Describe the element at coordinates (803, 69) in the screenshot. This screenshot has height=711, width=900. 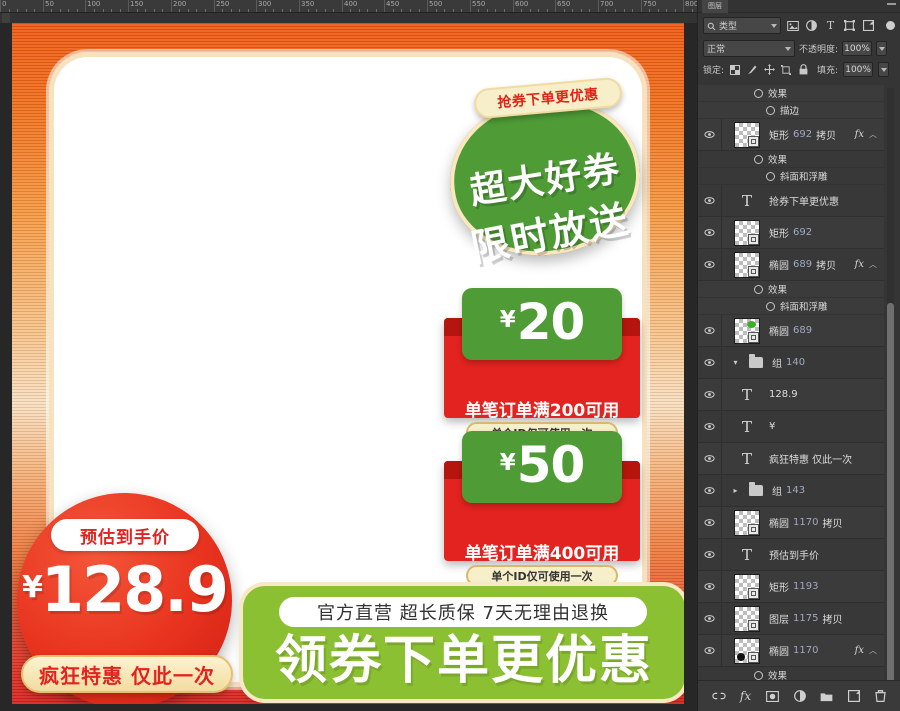
I see `lock-all-icon` at that location.